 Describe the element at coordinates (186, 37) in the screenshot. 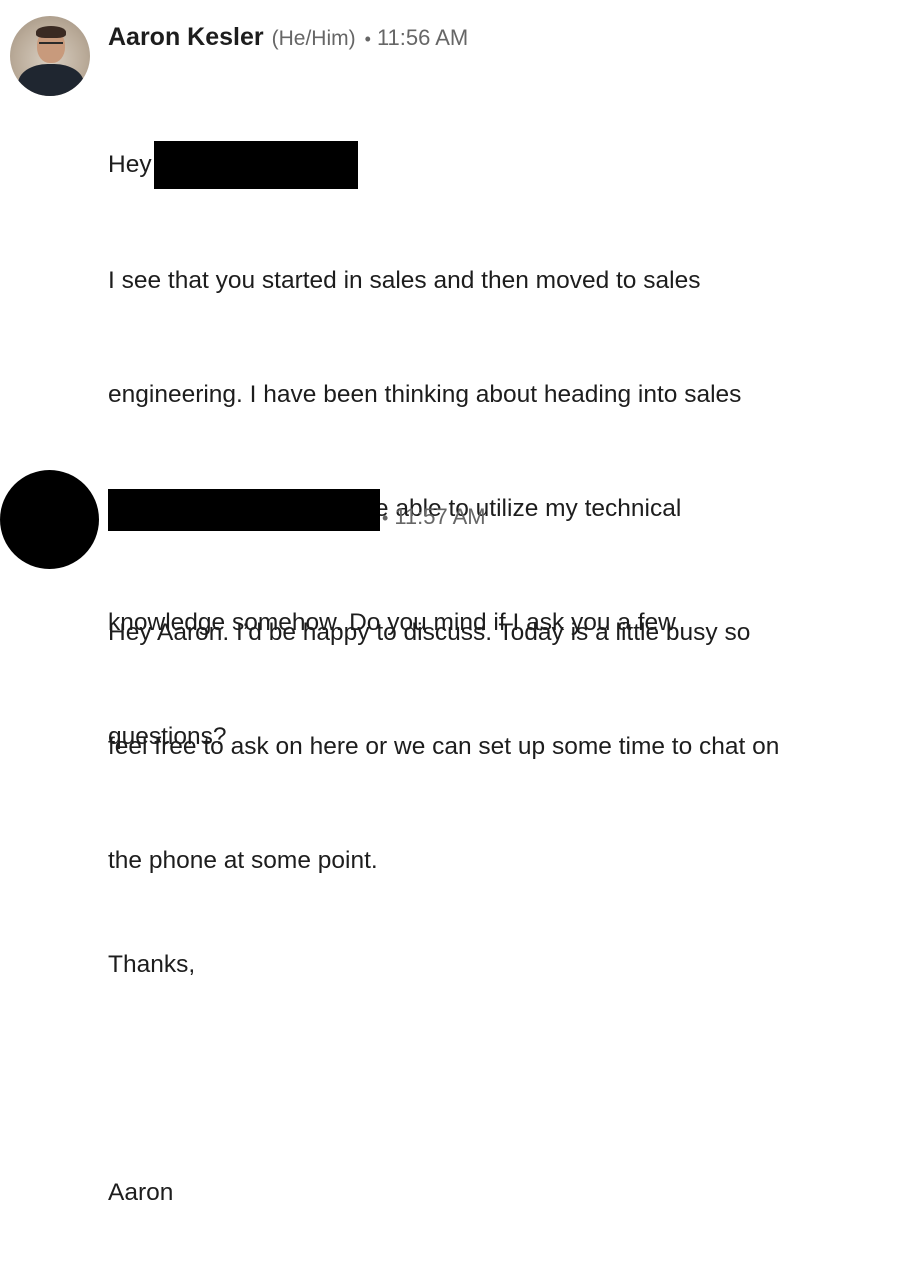

I see `sender-name: Aaron Kesler` at that location.